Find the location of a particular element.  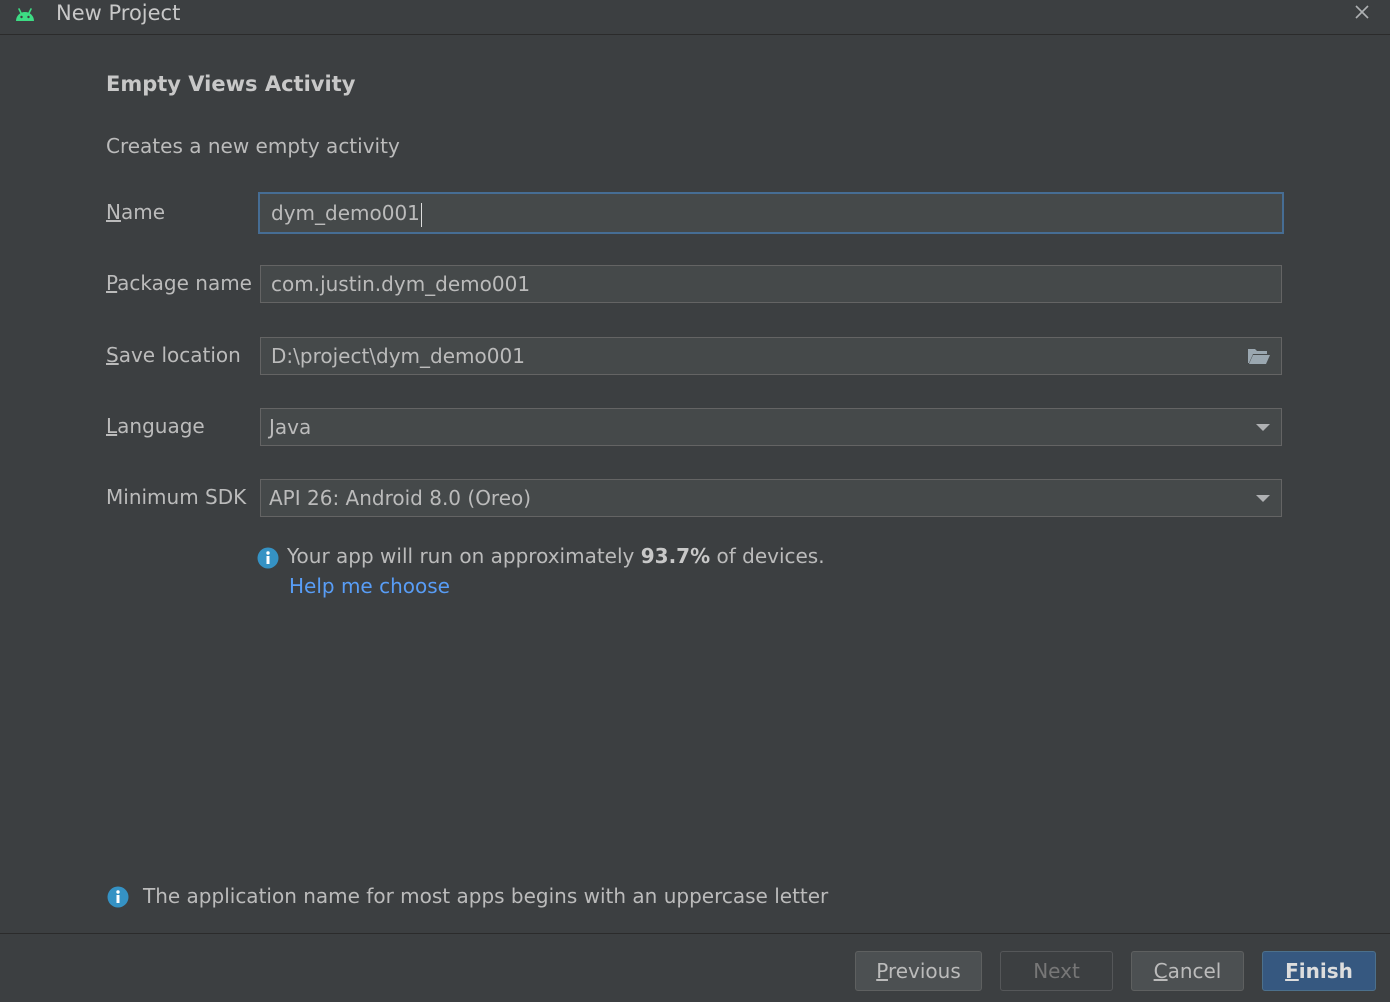

coverage-prefix: Your app will run on approximately is located at coordinates (464, 556).